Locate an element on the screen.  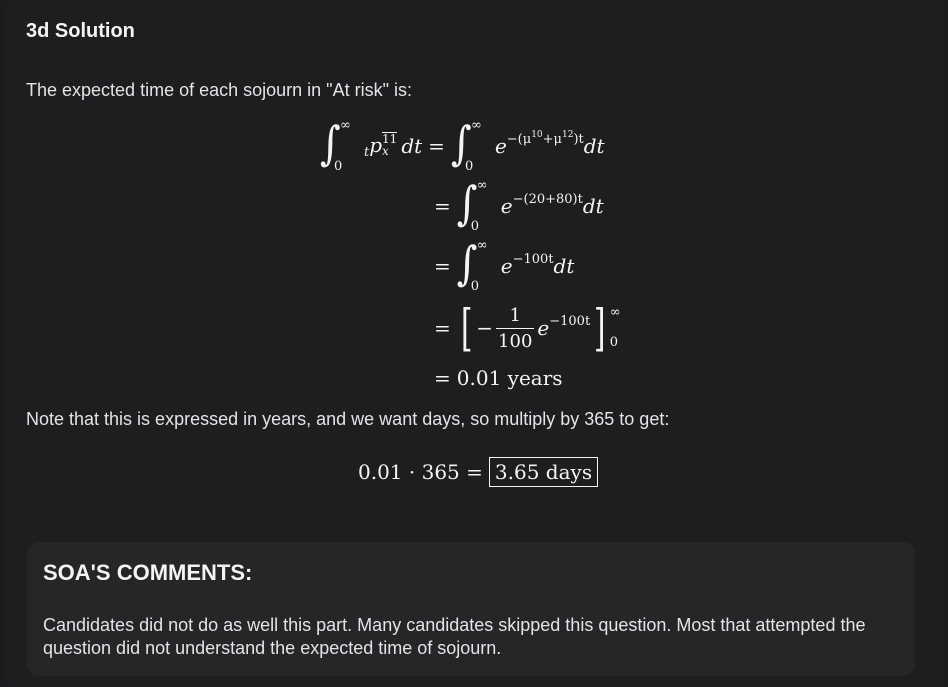
evaluation-limits: ∞ 0 is located at coordinates (615, 327).